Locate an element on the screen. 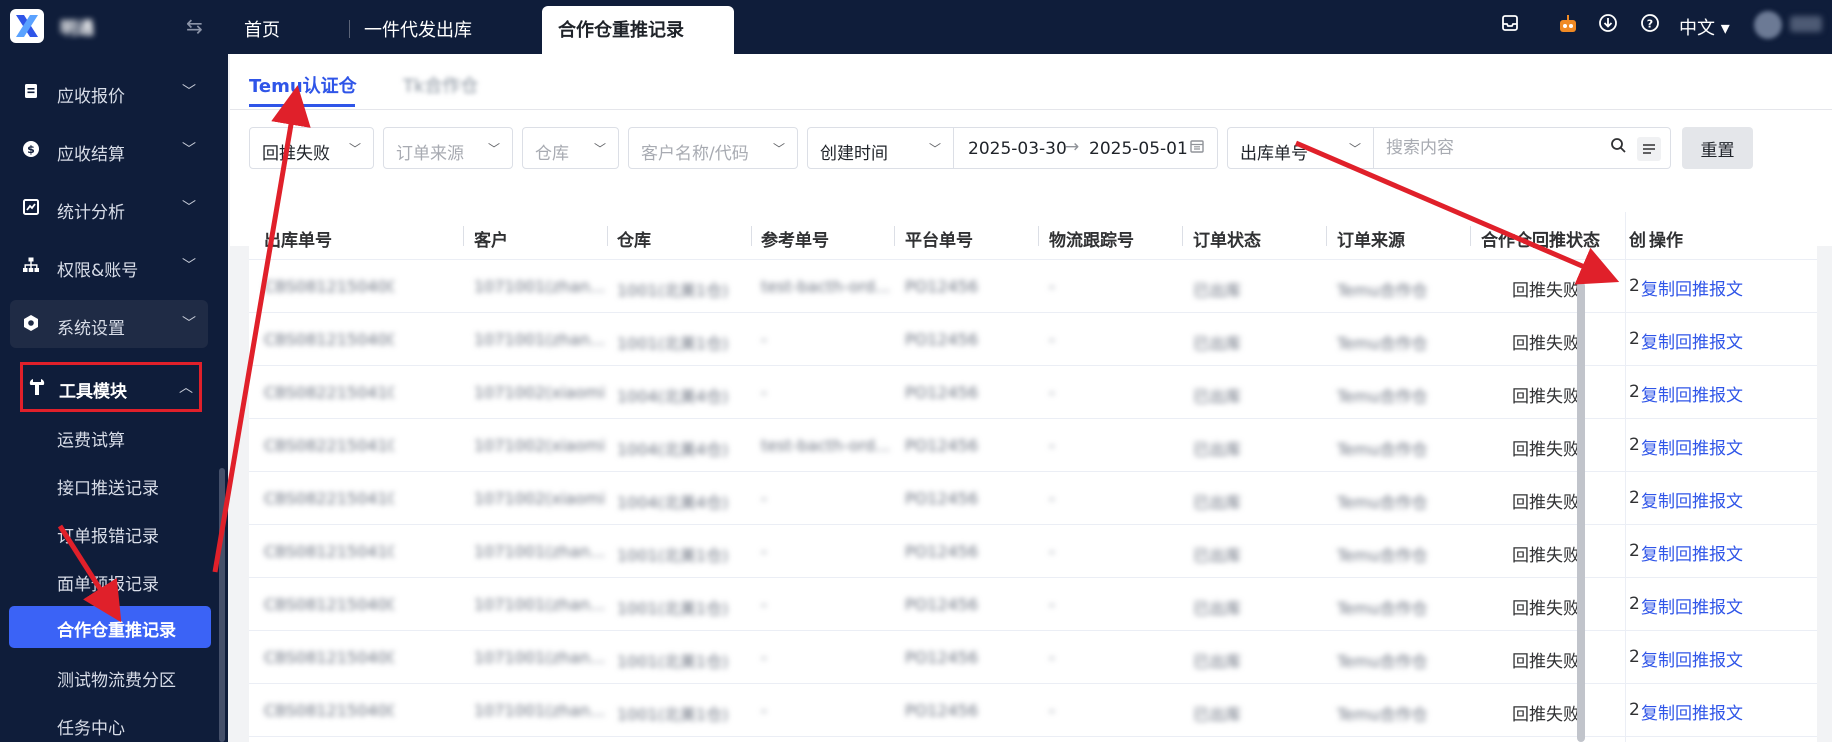 The image size is (1832, 742). time-type-value: 创建时间 is located at coordinates (854, 154).